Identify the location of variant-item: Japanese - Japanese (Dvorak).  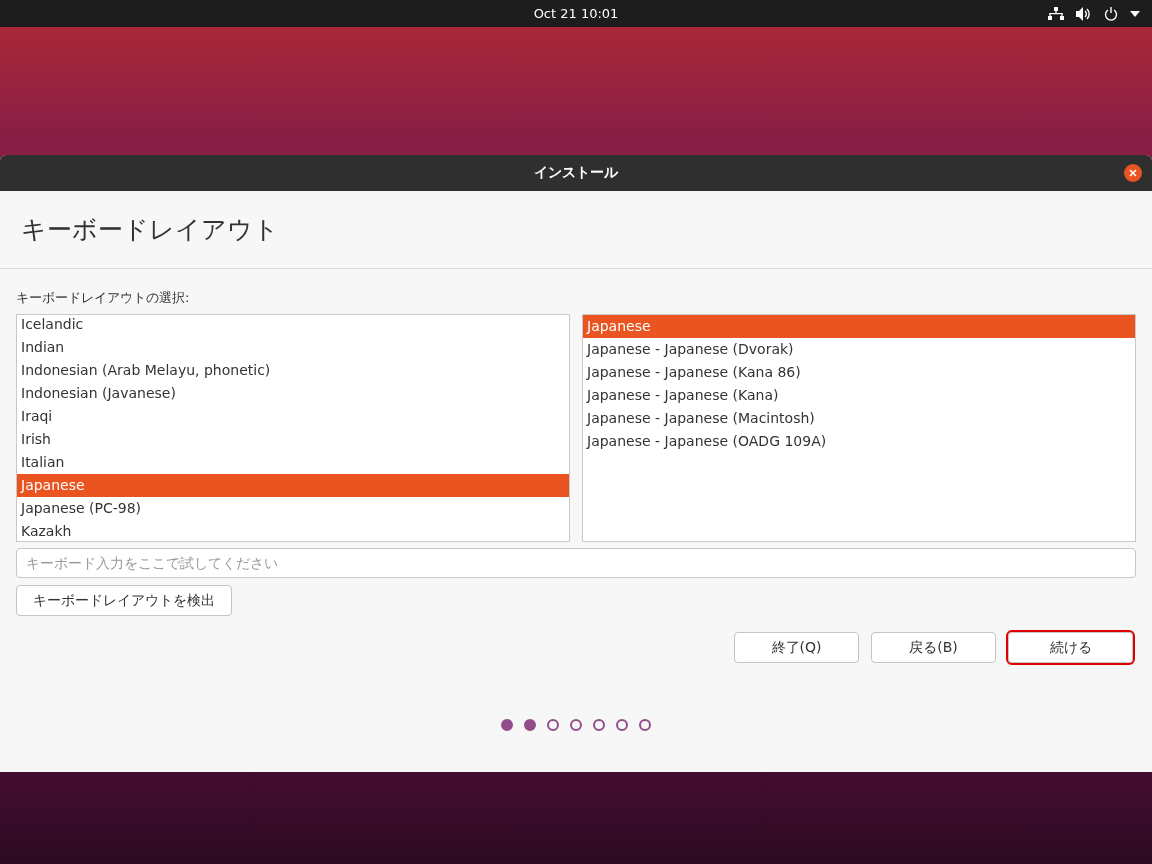
(859, 349).